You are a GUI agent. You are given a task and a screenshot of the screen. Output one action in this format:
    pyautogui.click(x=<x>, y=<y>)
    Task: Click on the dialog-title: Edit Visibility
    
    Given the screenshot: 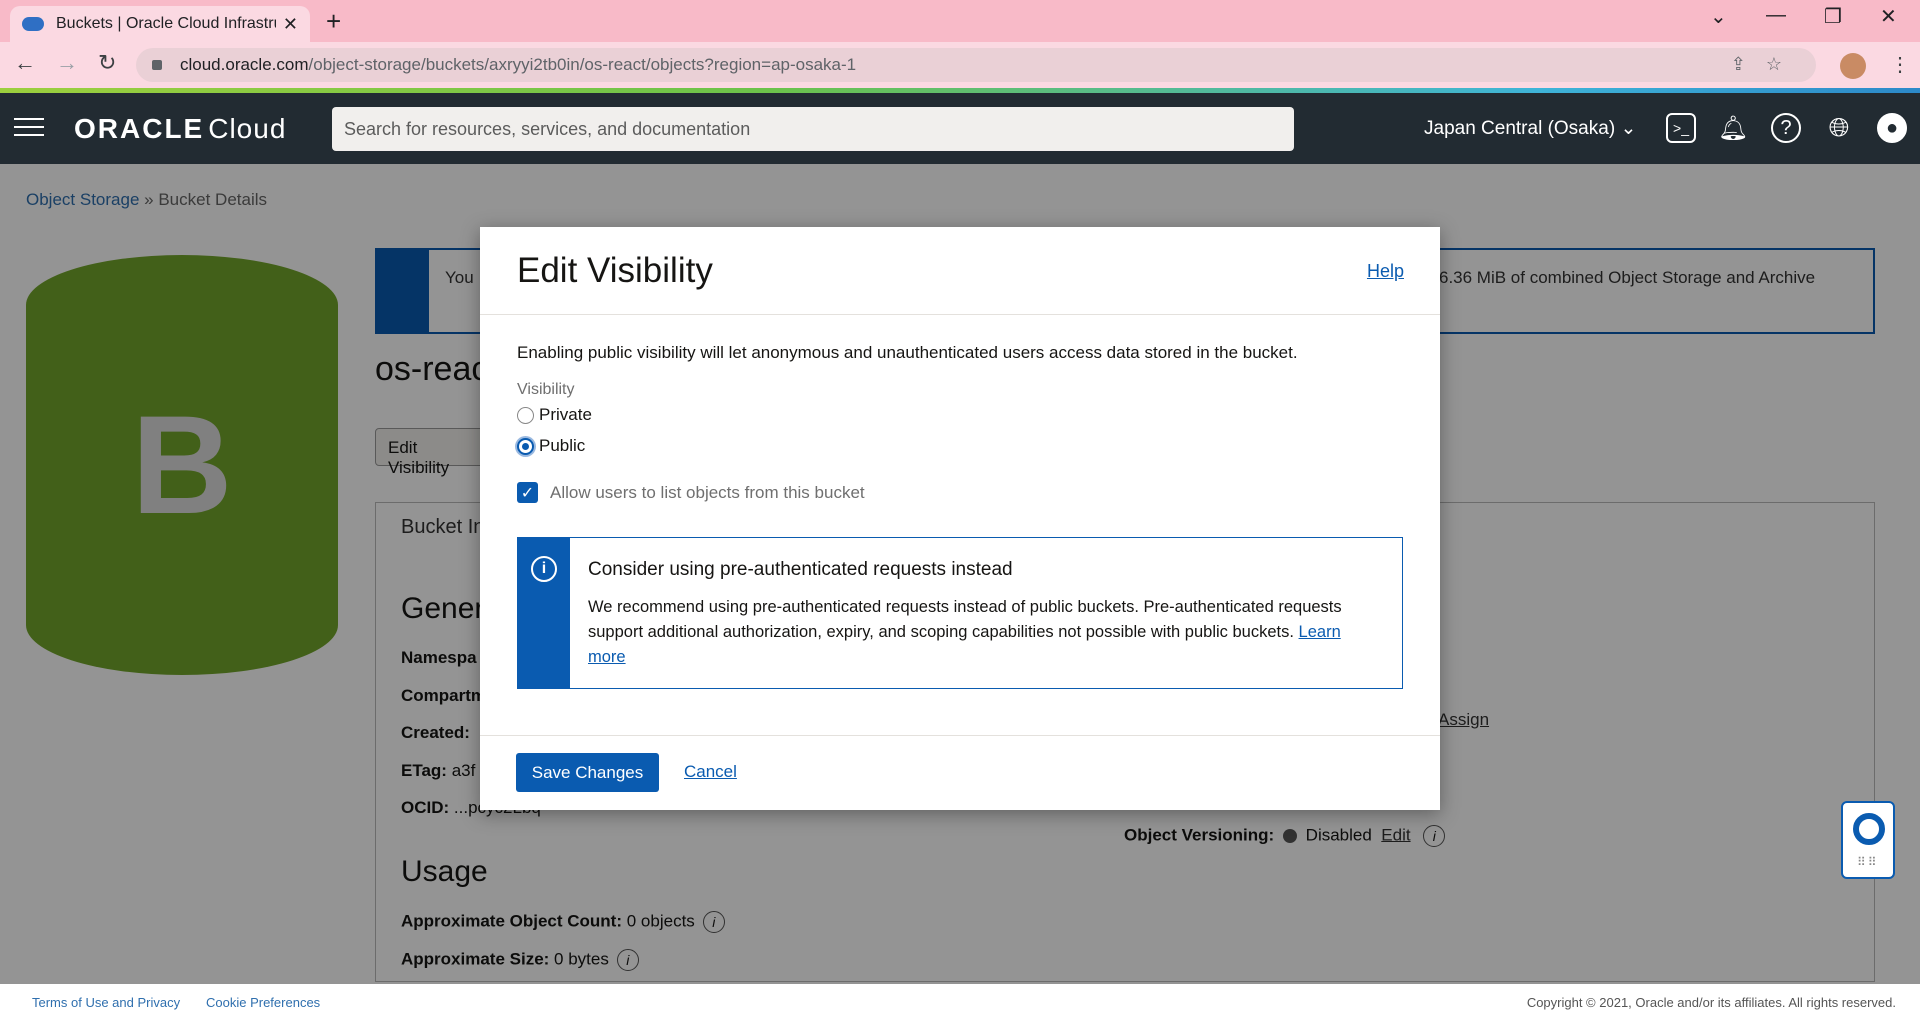 What is the action you would take?
    pyautogui.click(x=615, y=270)
    